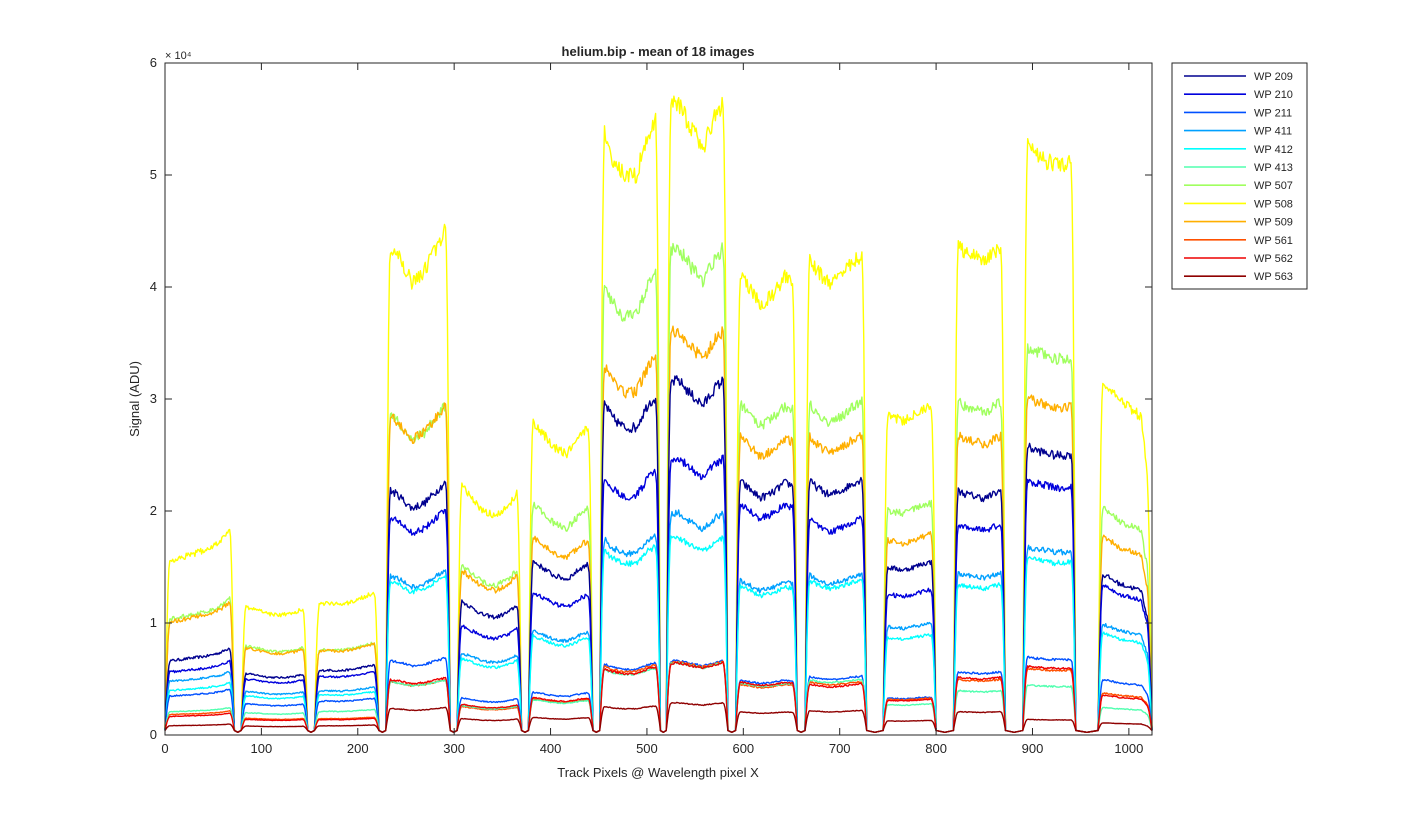  I want to click on legend-label: WP 210, so click(1273, 95).